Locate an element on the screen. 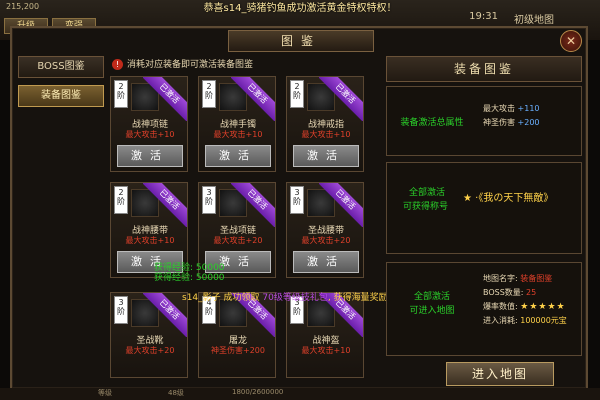 This screenshot has width=600, height=400. map-info-key: BOSS数量: is located at coordinates (503, 292).